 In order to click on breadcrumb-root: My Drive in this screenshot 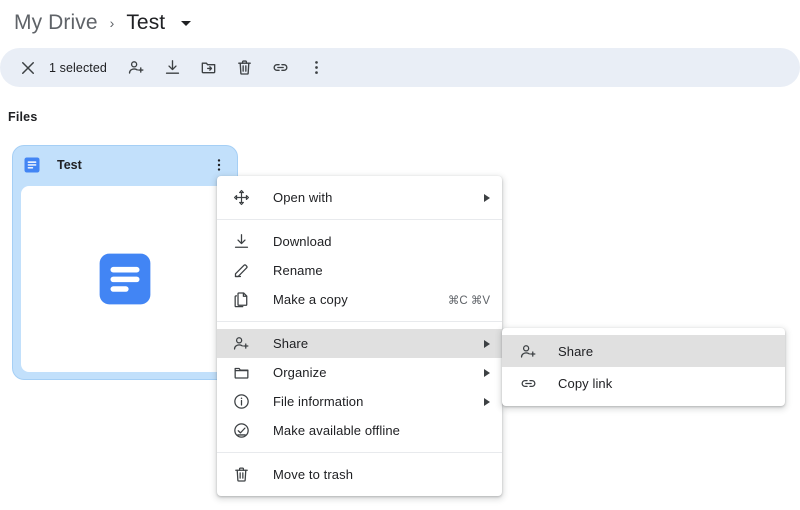, I will do `click(56, 23)`.